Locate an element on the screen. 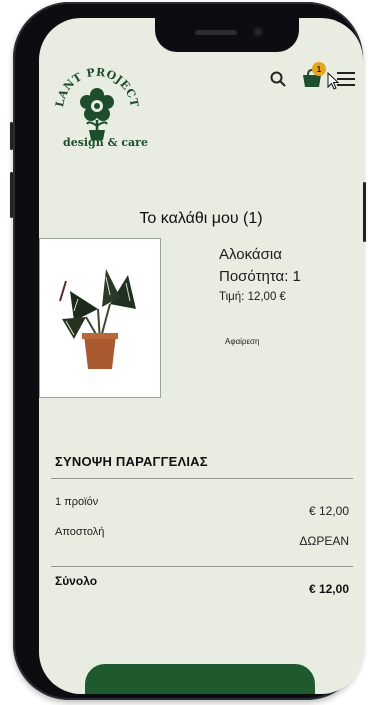 The width and height of the screenshot is (376, 705). summary-total-value: € 12,00 is located at coordinates (328, 589).